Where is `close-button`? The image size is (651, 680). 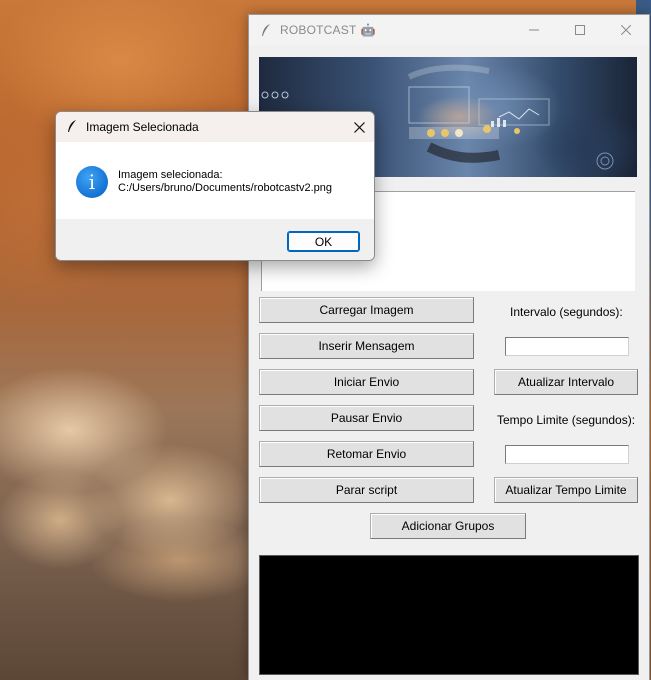 close-button is located at coordinates (626, 30).